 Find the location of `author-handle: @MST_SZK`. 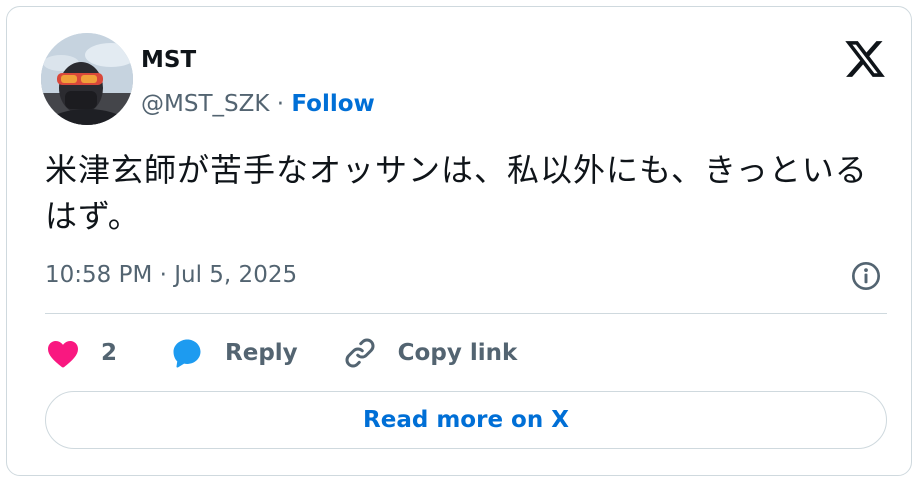

author-handle: @MST_SZK is located at coordinates (205, 104).